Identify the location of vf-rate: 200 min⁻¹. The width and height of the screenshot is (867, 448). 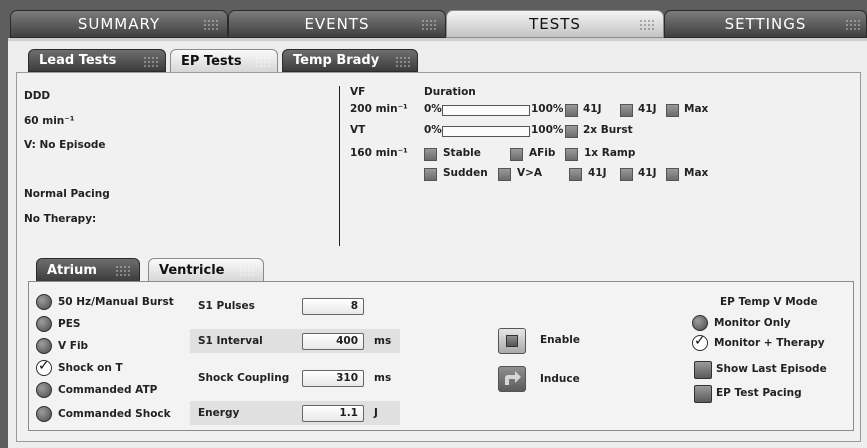
(379, 109).